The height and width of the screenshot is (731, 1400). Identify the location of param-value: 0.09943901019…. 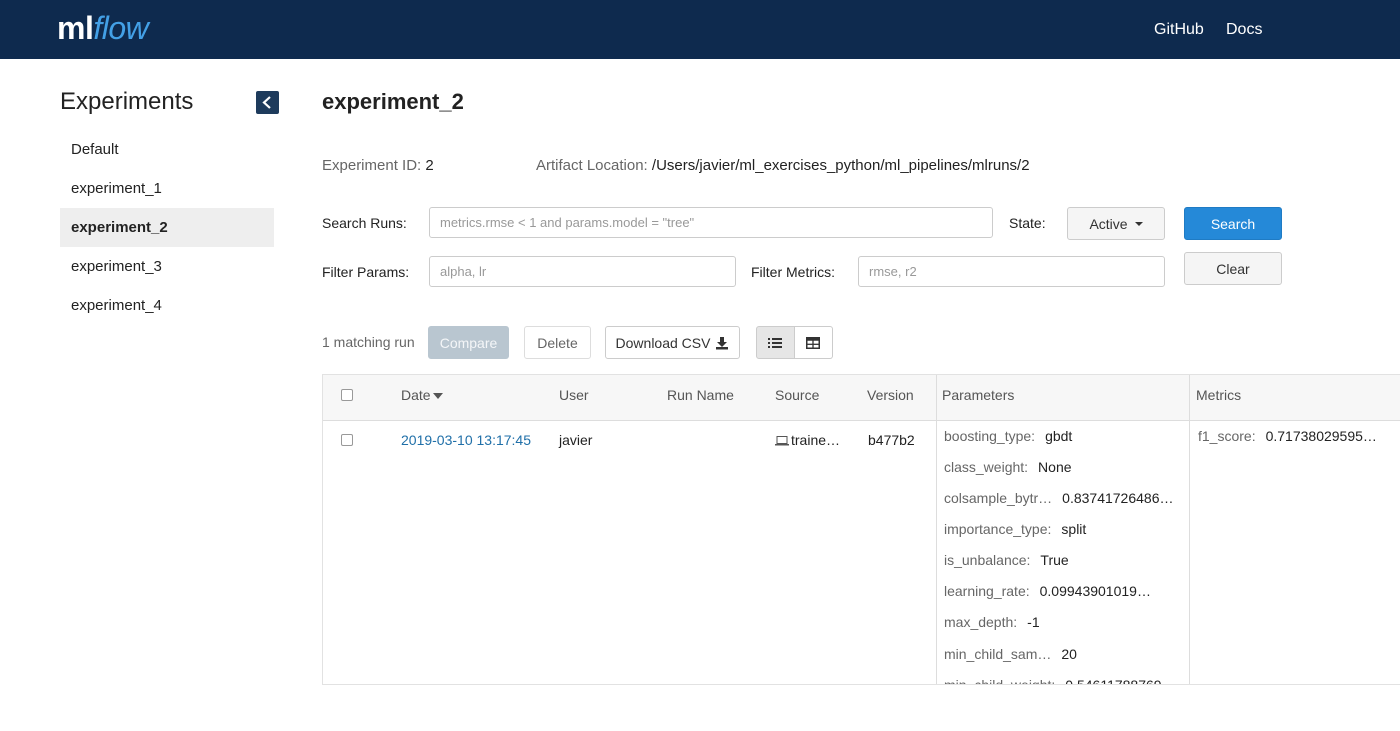
(1095, 591).